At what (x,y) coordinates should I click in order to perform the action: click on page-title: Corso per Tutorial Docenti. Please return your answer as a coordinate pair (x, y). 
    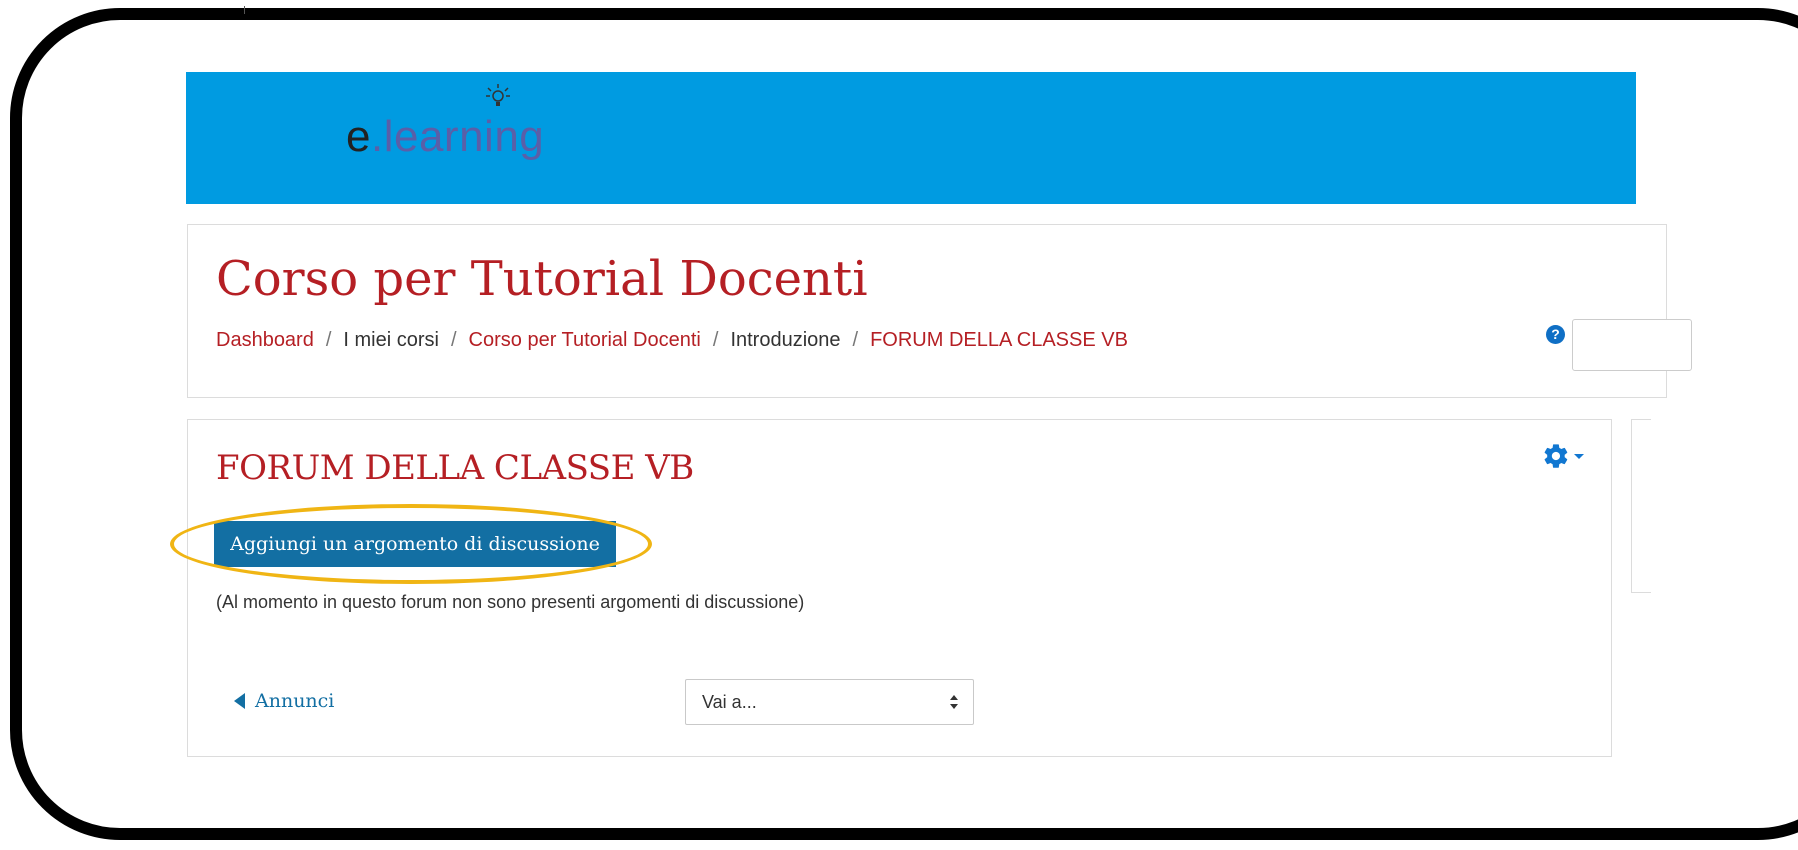
    Looking at the image, I should click on (542, 279).